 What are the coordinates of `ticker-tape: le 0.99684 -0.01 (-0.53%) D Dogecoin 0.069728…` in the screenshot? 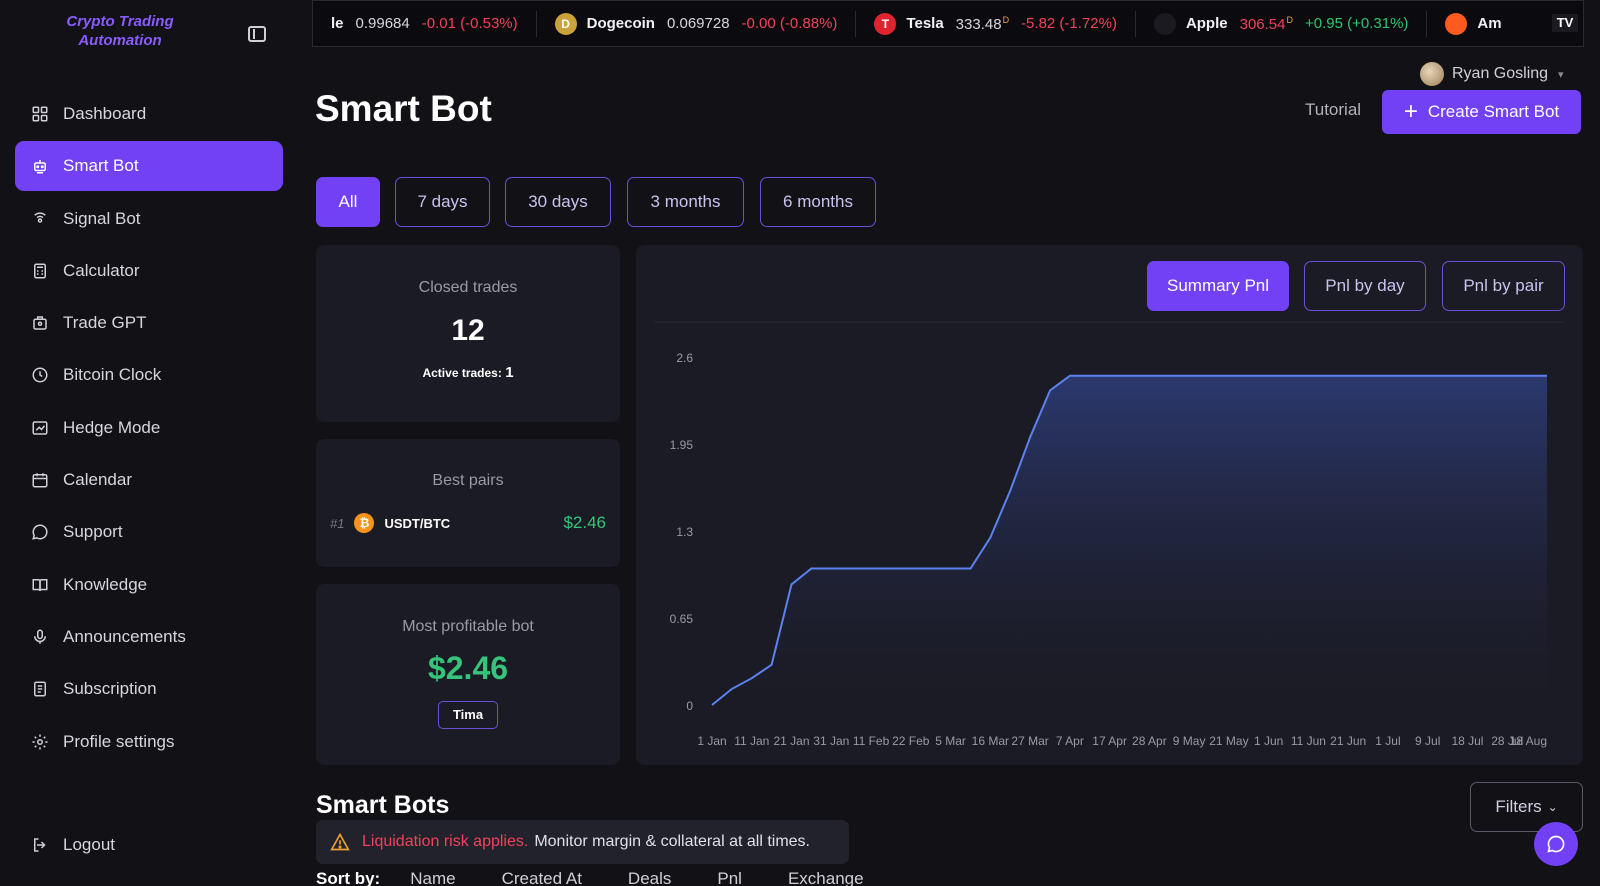 It's located at (948, 23).